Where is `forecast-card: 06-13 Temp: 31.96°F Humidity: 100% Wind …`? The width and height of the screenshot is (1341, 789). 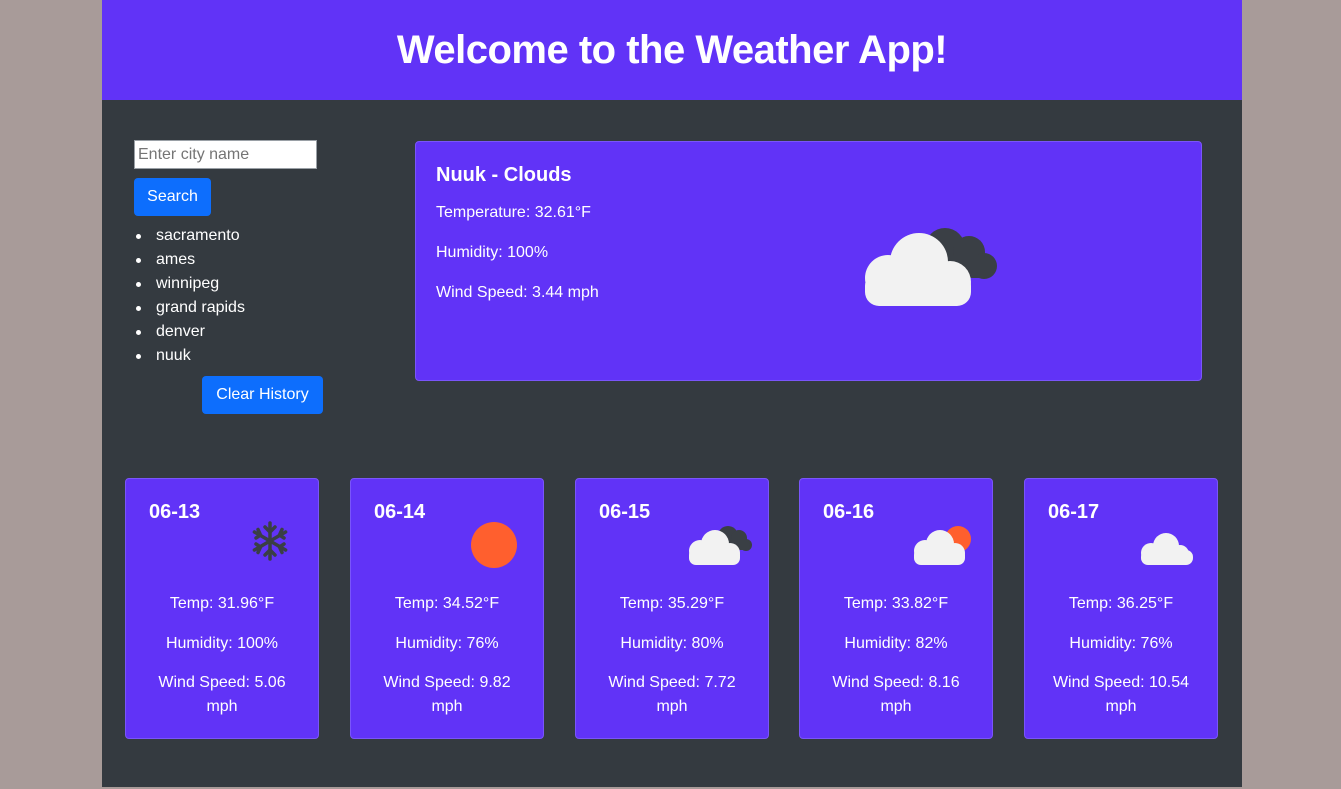 forecast-card: 06-13 Temp: 31.96°F Humidity: 100% Wind … is located at coordinates (222, 608).